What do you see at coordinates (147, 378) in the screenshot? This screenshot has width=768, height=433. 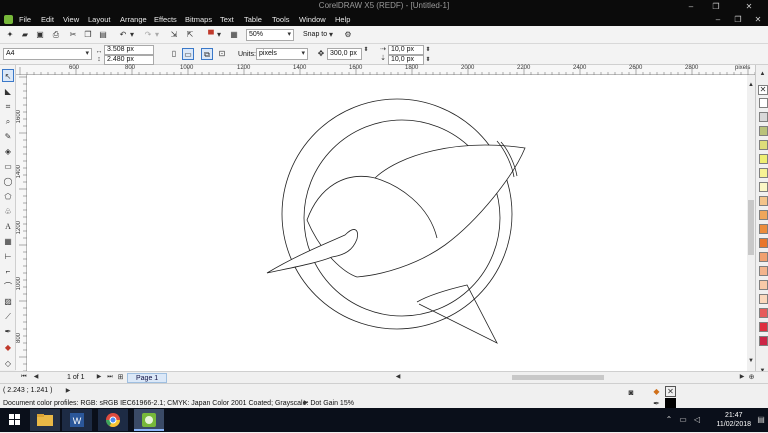 I see `page-tab: Page 1` at bounding box center [147, 378].